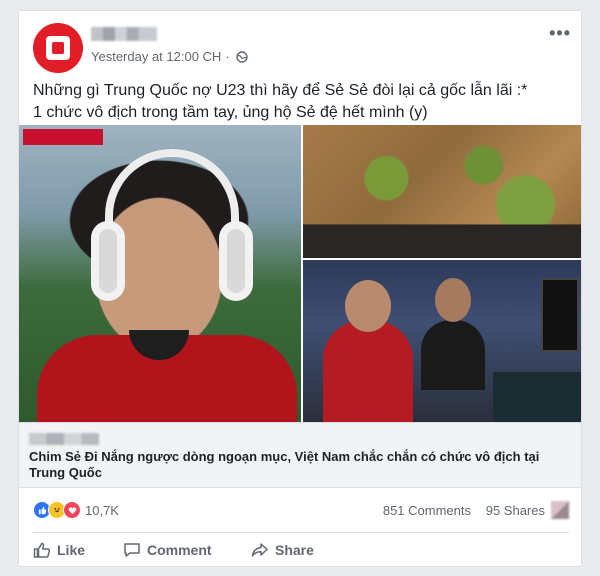  What do you see at coordinates (72, 510) in the screenshot?
I see `love-reaction-icon` at bounding box center [72, 510].